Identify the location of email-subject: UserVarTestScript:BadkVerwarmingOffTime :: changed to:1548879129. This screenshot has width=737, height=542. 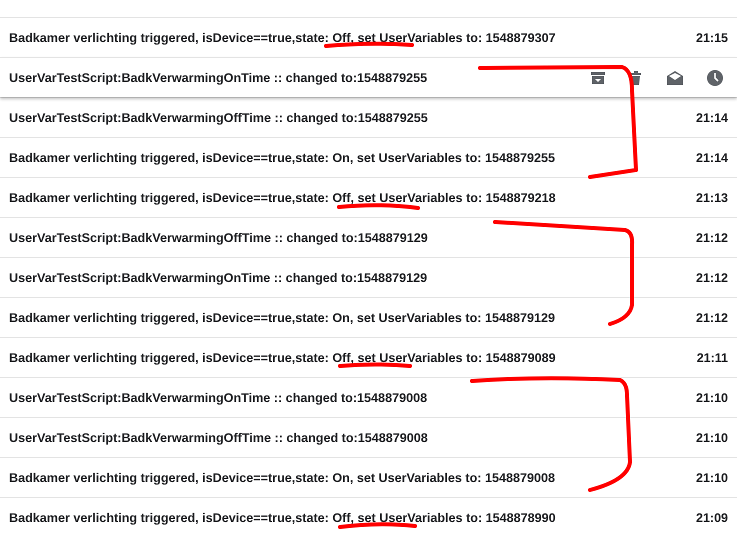
(219, 237).